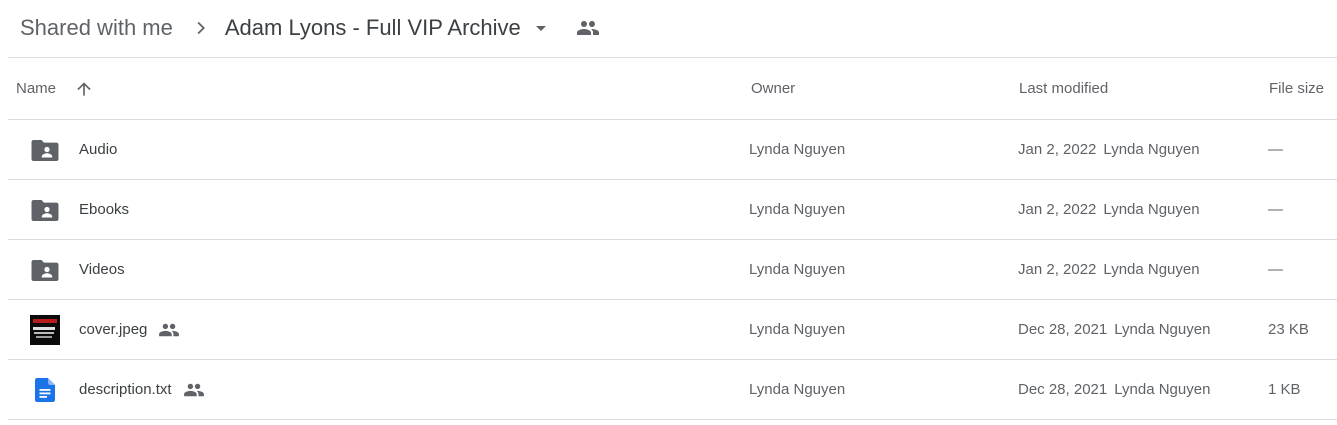  Describe the element at coordinates (672, 89) in the screenshot. I see `table-header: Name Owner Last modified File size` at that location.